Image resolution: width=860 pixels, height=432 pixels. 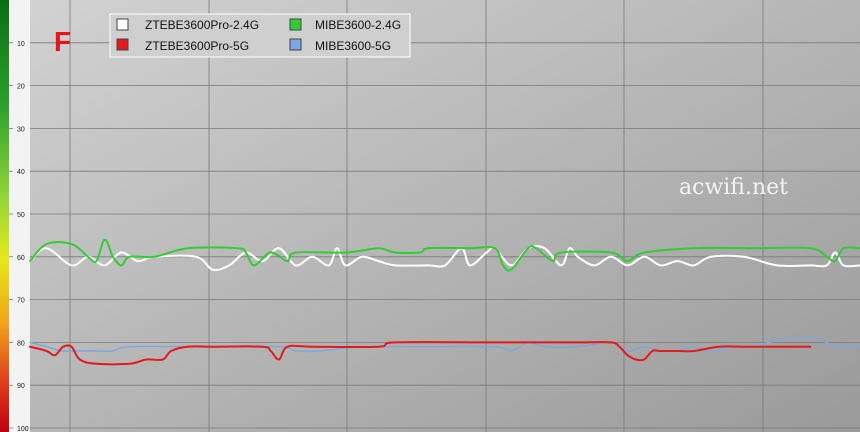 I want to click on color-scale-bar, so click(x=4, y=216).